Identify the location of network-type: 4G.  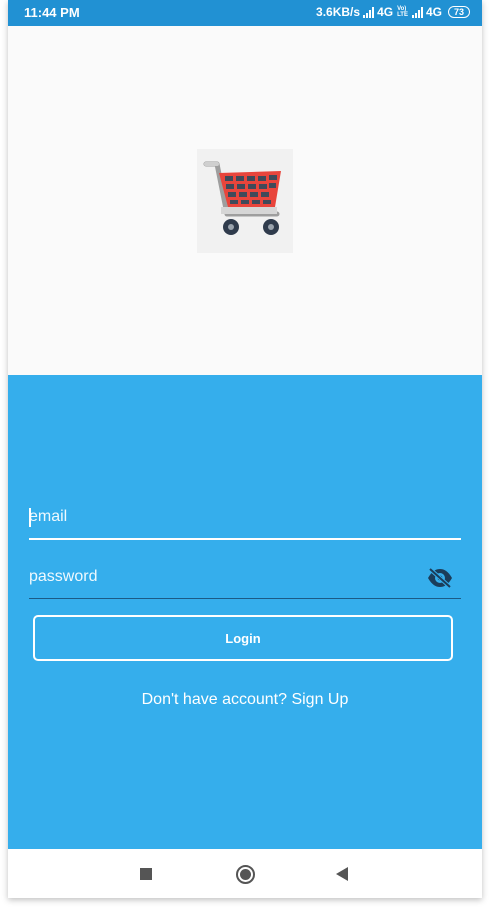
(385, 12).